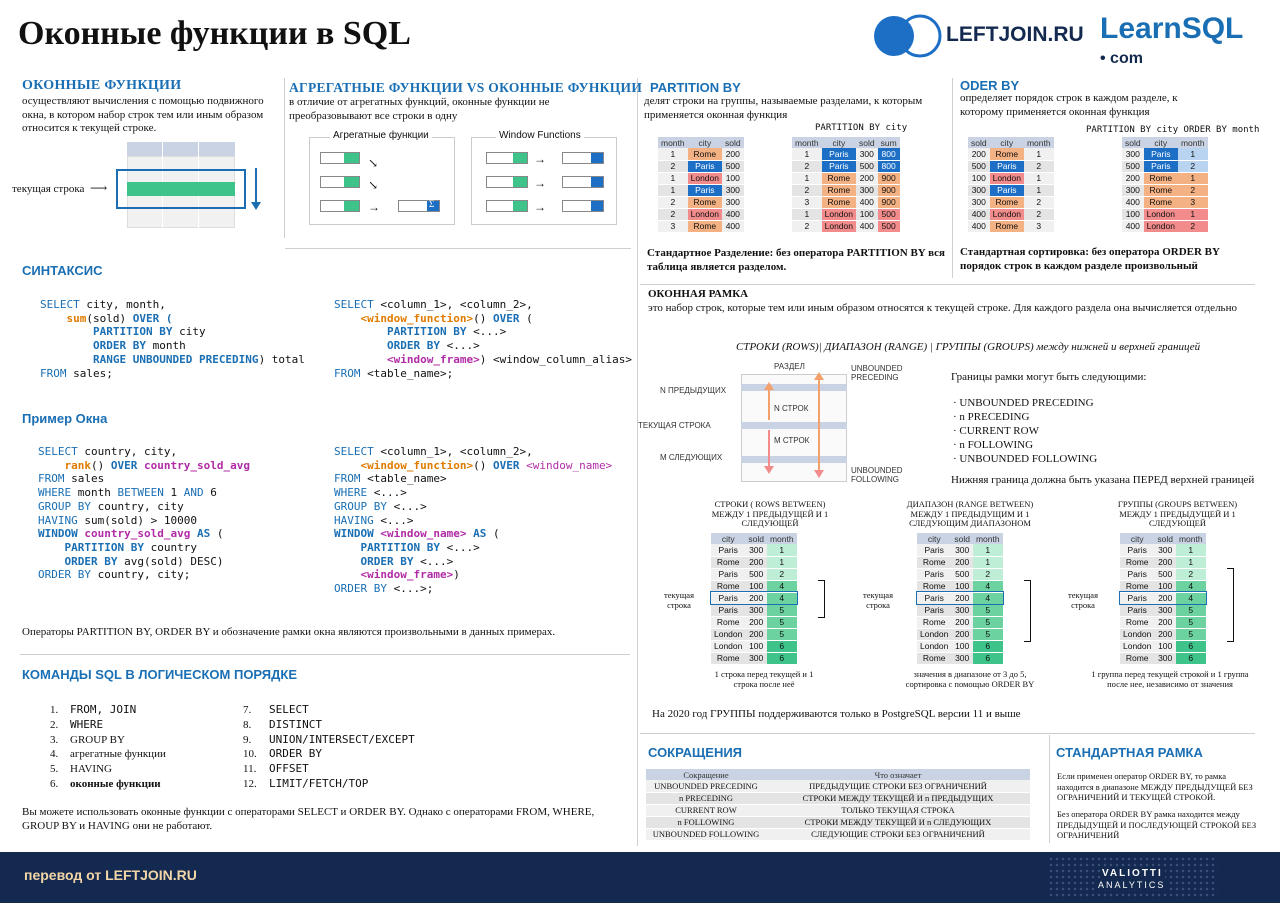 Image resolution: width=1280 pixels, height=903 pixels. Describe the element at coordinates (110, 875) in the screenshot. I see `footer-translation: перевод от LEFTJOIN.RU` at that location.